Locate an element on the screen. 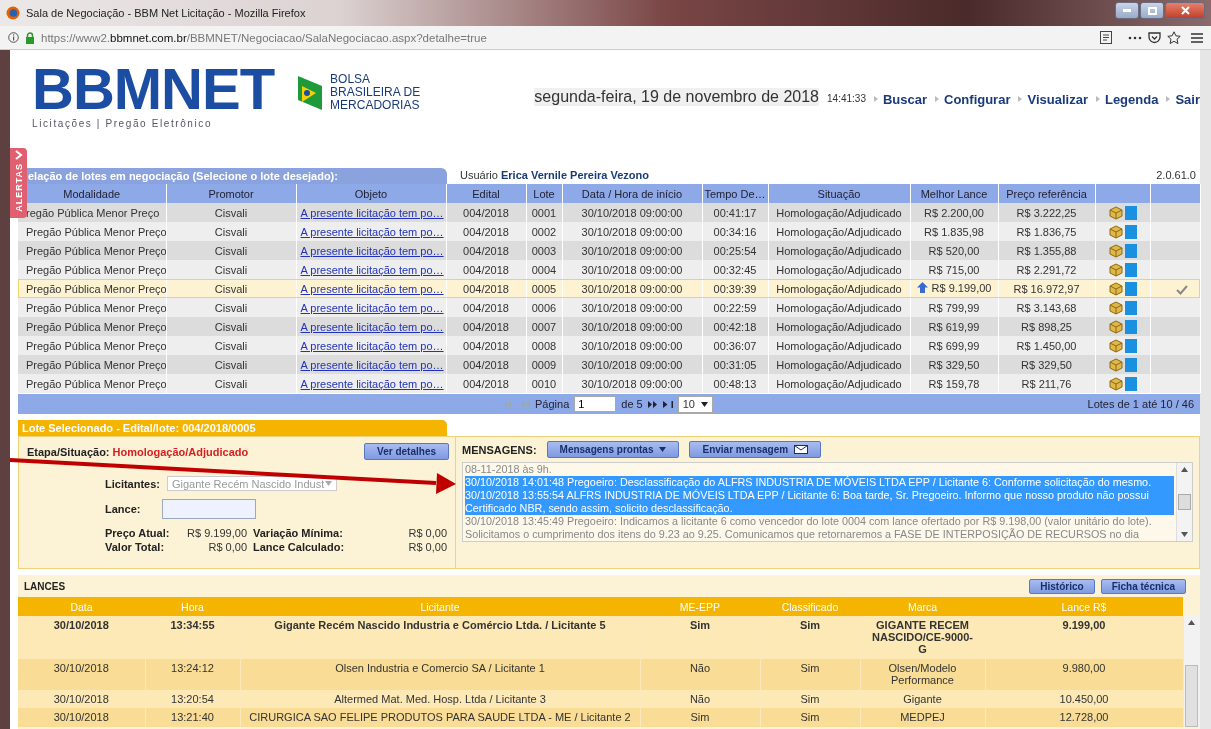 The height and width of the screenshot is (729, 1211). details-button: Ver detalhes is located at coordinates (406, 451).